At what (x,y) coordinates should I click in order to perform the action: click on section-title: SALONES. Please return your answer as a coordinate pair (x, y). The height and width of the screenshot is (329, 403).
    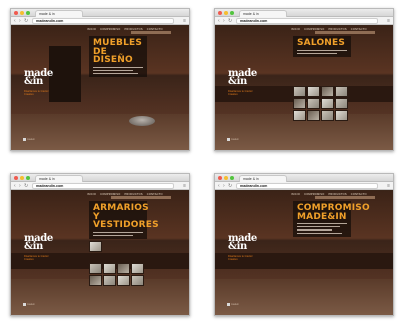
    Looking at the image, I should click on (321, 43).